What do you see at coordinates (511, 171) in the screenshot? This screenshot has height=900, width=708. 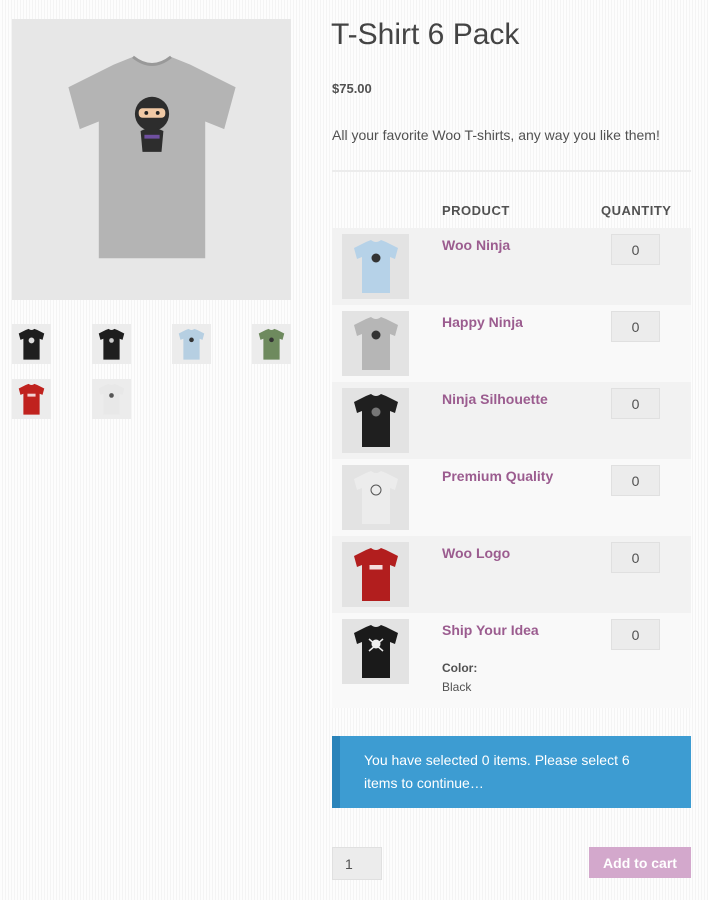 I see `divider` at bounding box center [511, 171].